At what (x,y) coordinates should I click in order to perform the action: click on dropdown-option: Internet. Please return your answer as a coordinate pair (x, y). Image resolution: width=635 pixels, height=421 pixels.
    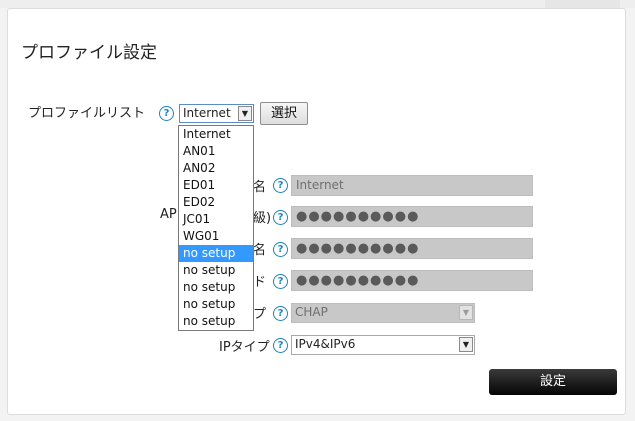
    Looking at the image, I should click on (216, 134).